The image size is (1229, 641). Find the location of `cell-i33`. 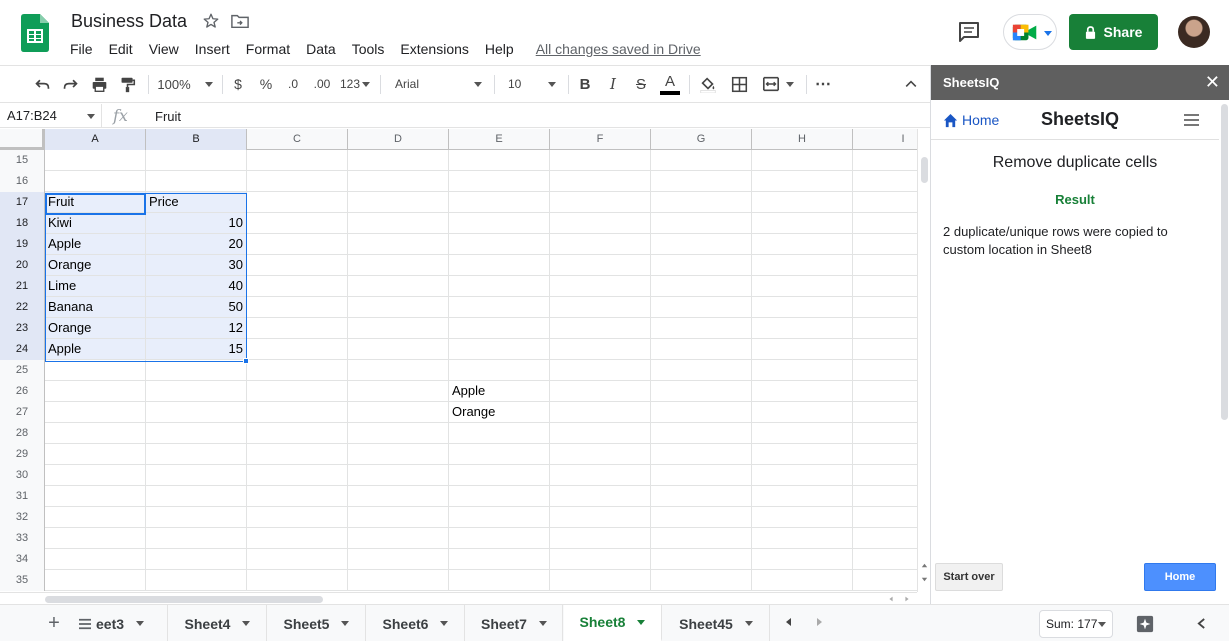

cell-i33 is located at coordinates (885, 538).